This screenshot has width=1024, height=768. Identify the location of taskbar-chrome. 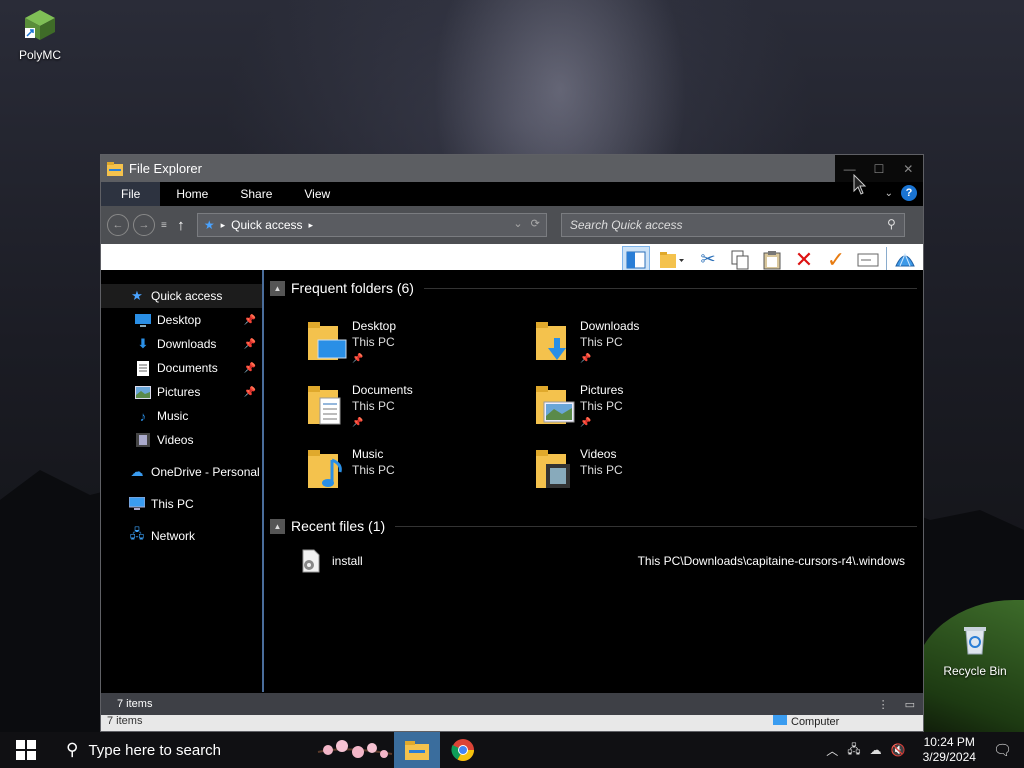
(463, 750).